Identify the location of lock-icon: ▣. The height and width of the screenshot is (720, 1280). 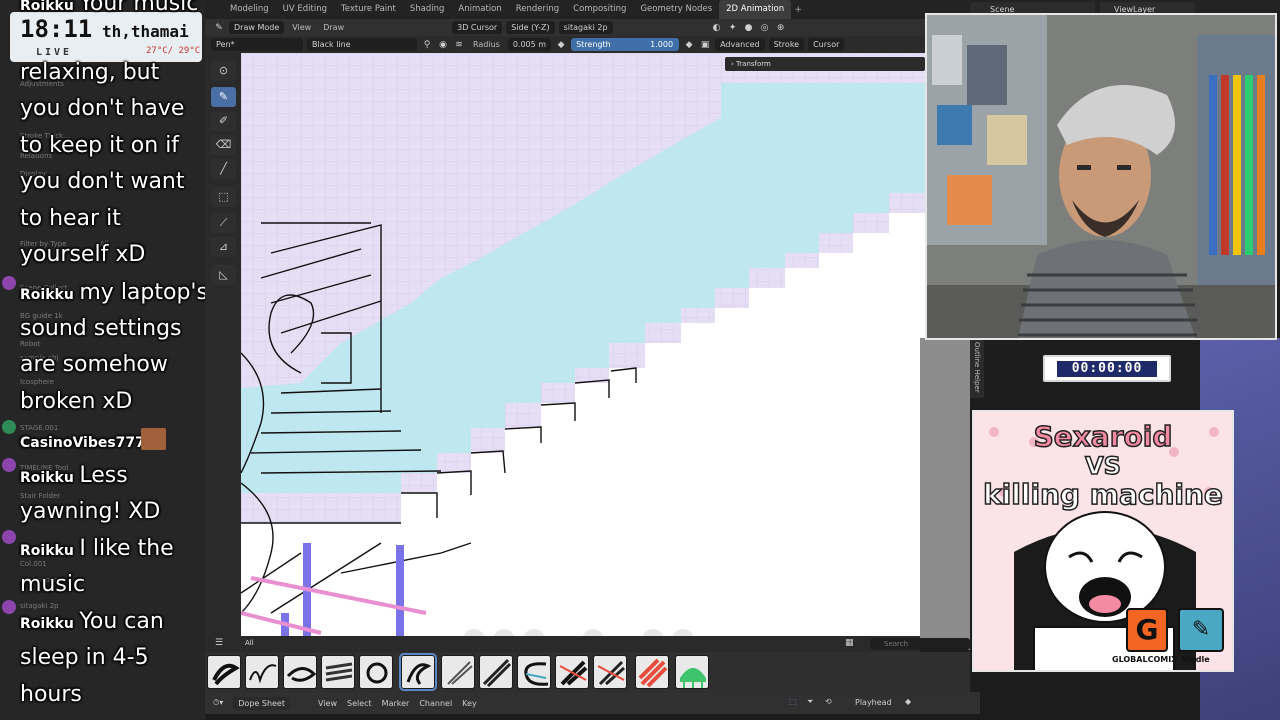
(705, 45).